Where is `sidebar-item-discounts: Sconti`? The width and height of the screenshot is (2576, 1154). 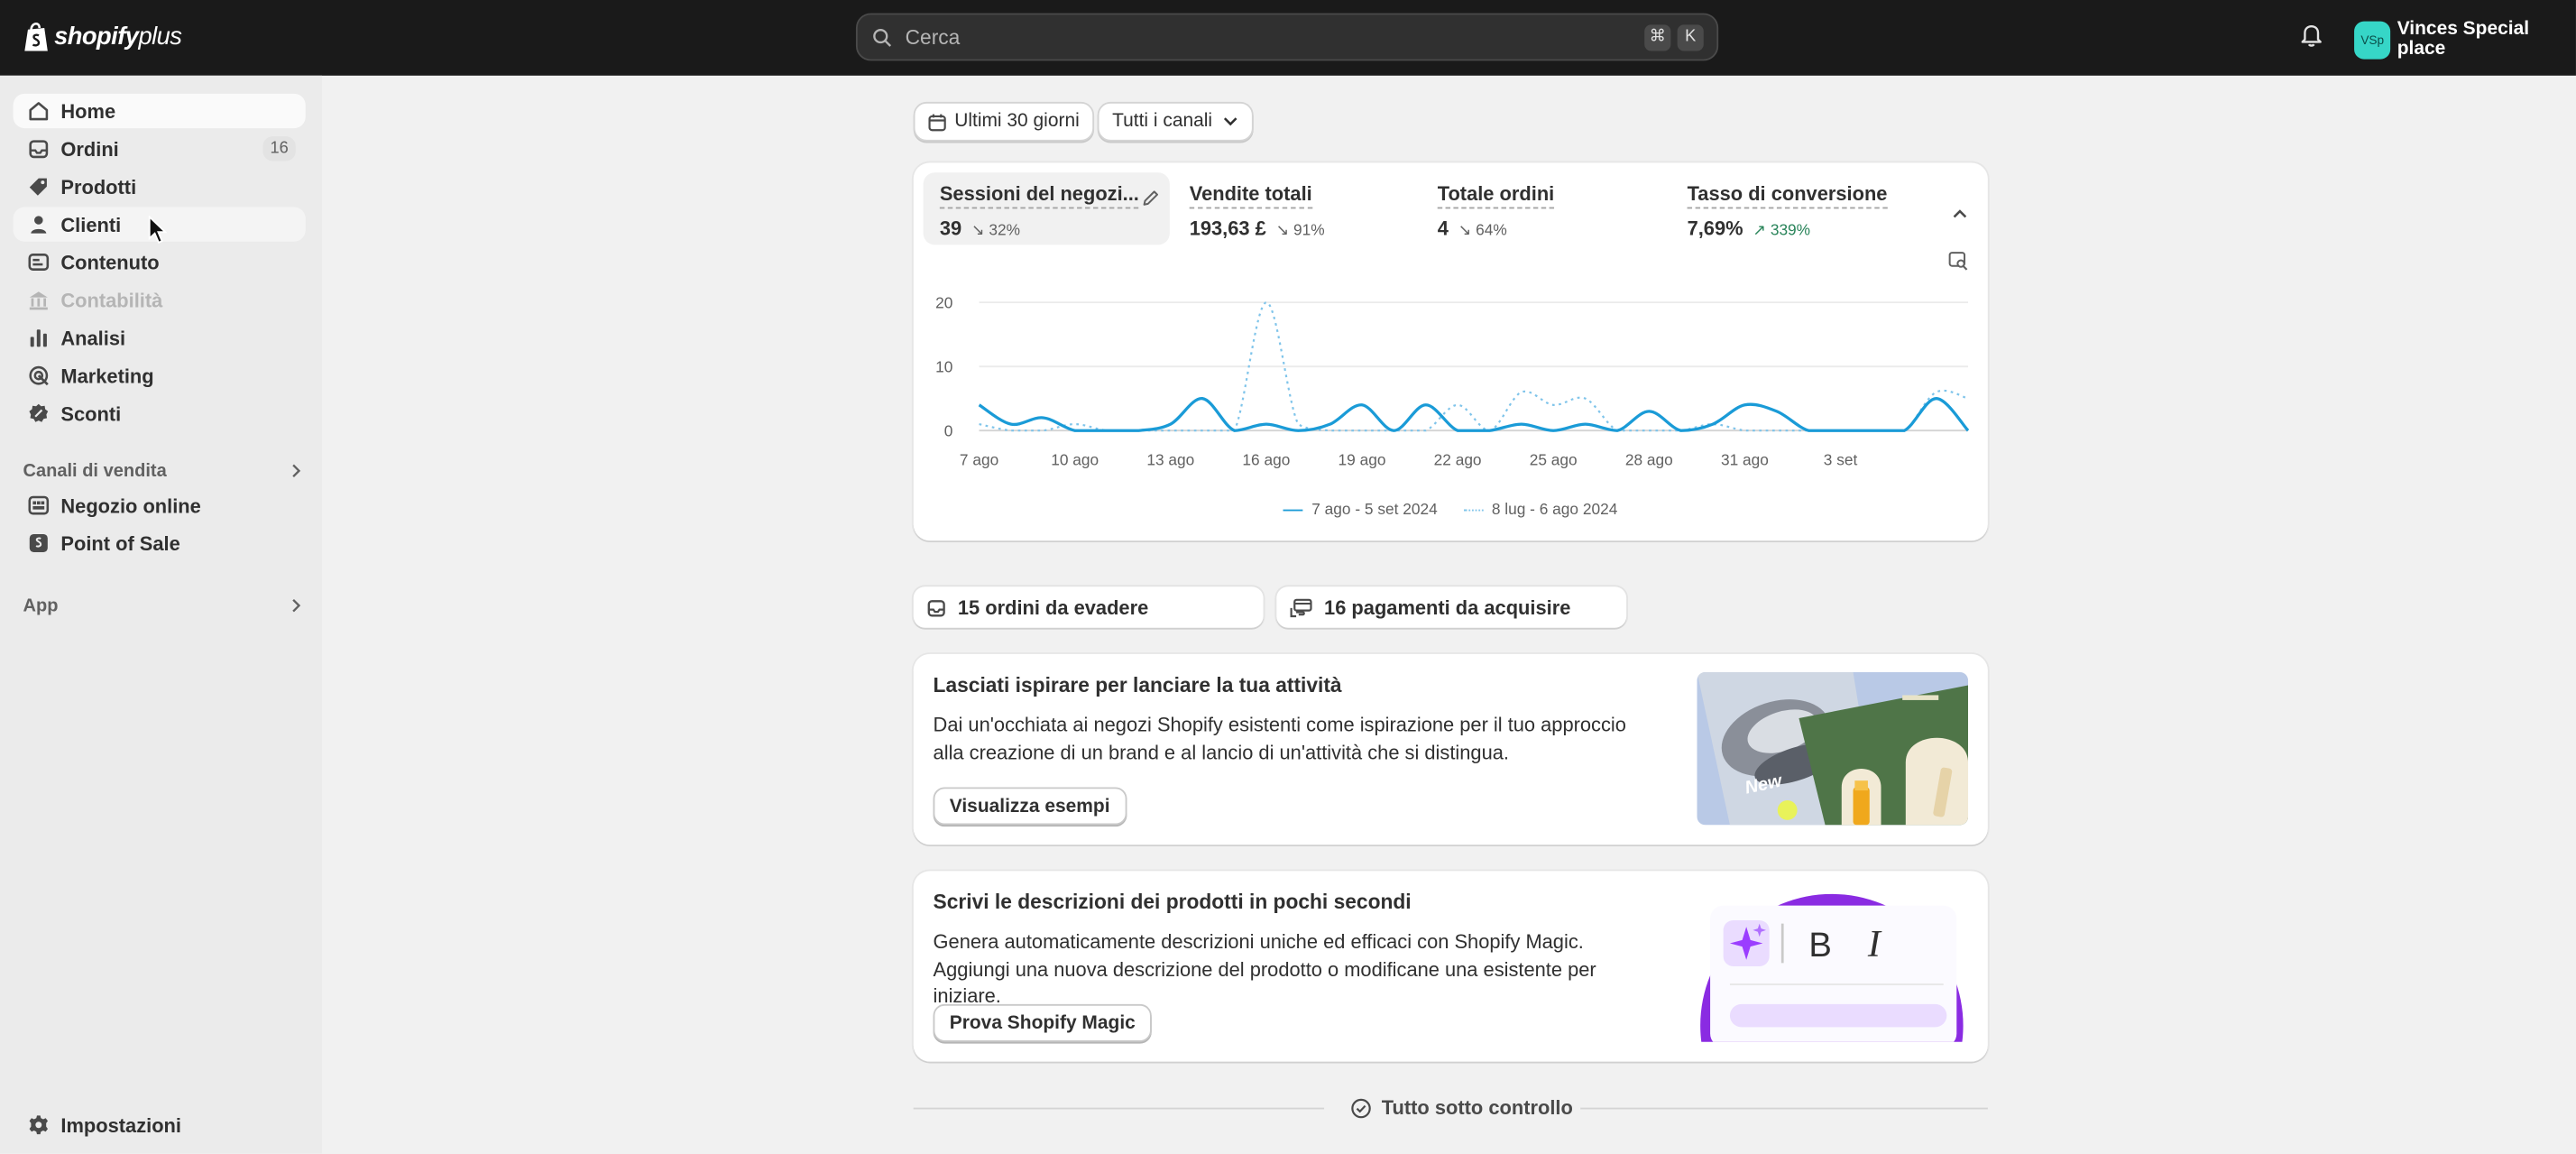 sidebar-item-discounts: Sconti is located at coordinates (160, 413).